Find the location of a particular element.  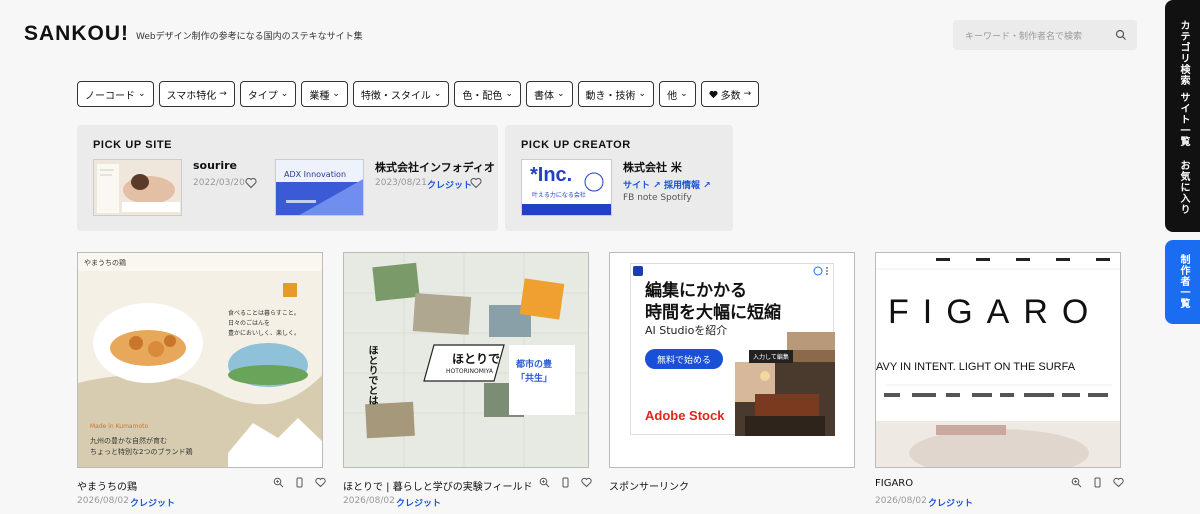

yamauchi-headline-2: ちょっと特別な2つのブランド鶏 is located at coordinates (141, 452).